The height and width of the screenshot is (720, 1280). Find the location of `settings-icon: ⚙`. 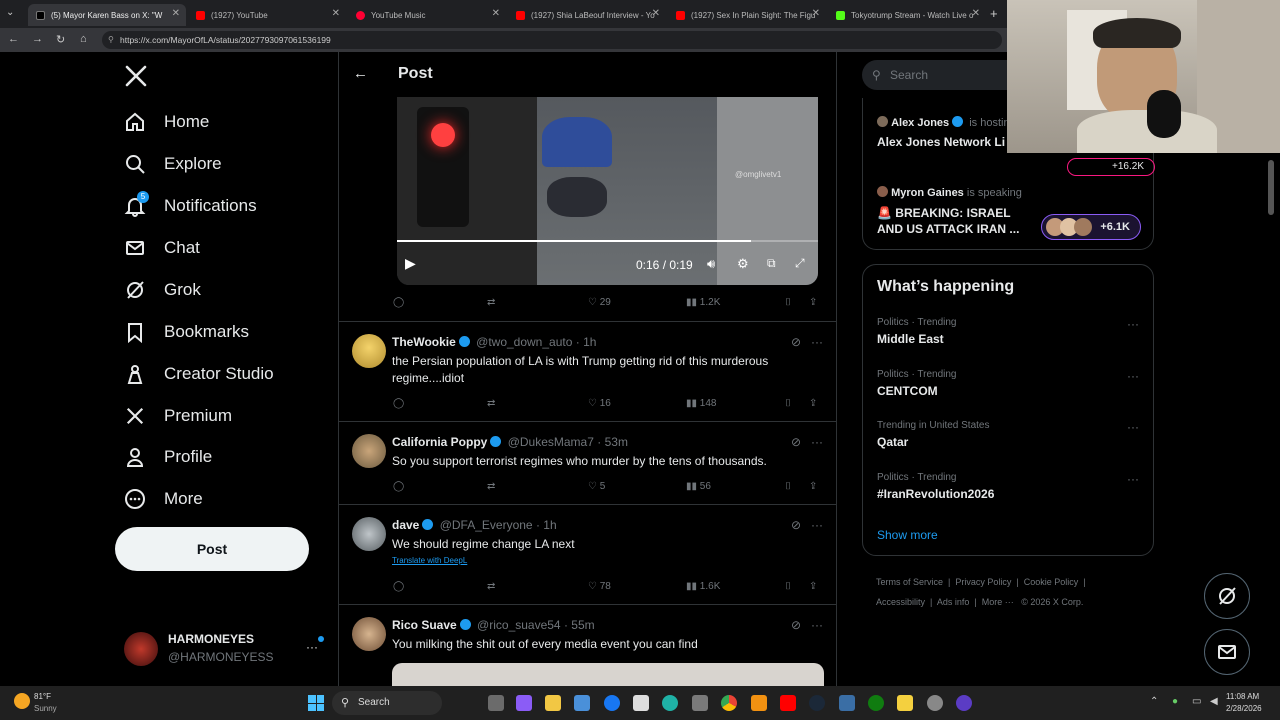

settings-icon: ⚙ is located at coordinates (743, 264).